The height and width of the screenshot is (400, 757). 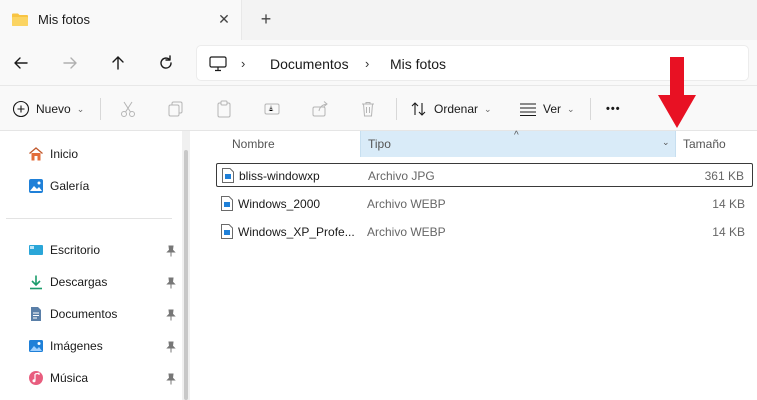 I want to click on file-type: Archivo JPG, so click(x=401, y=176).